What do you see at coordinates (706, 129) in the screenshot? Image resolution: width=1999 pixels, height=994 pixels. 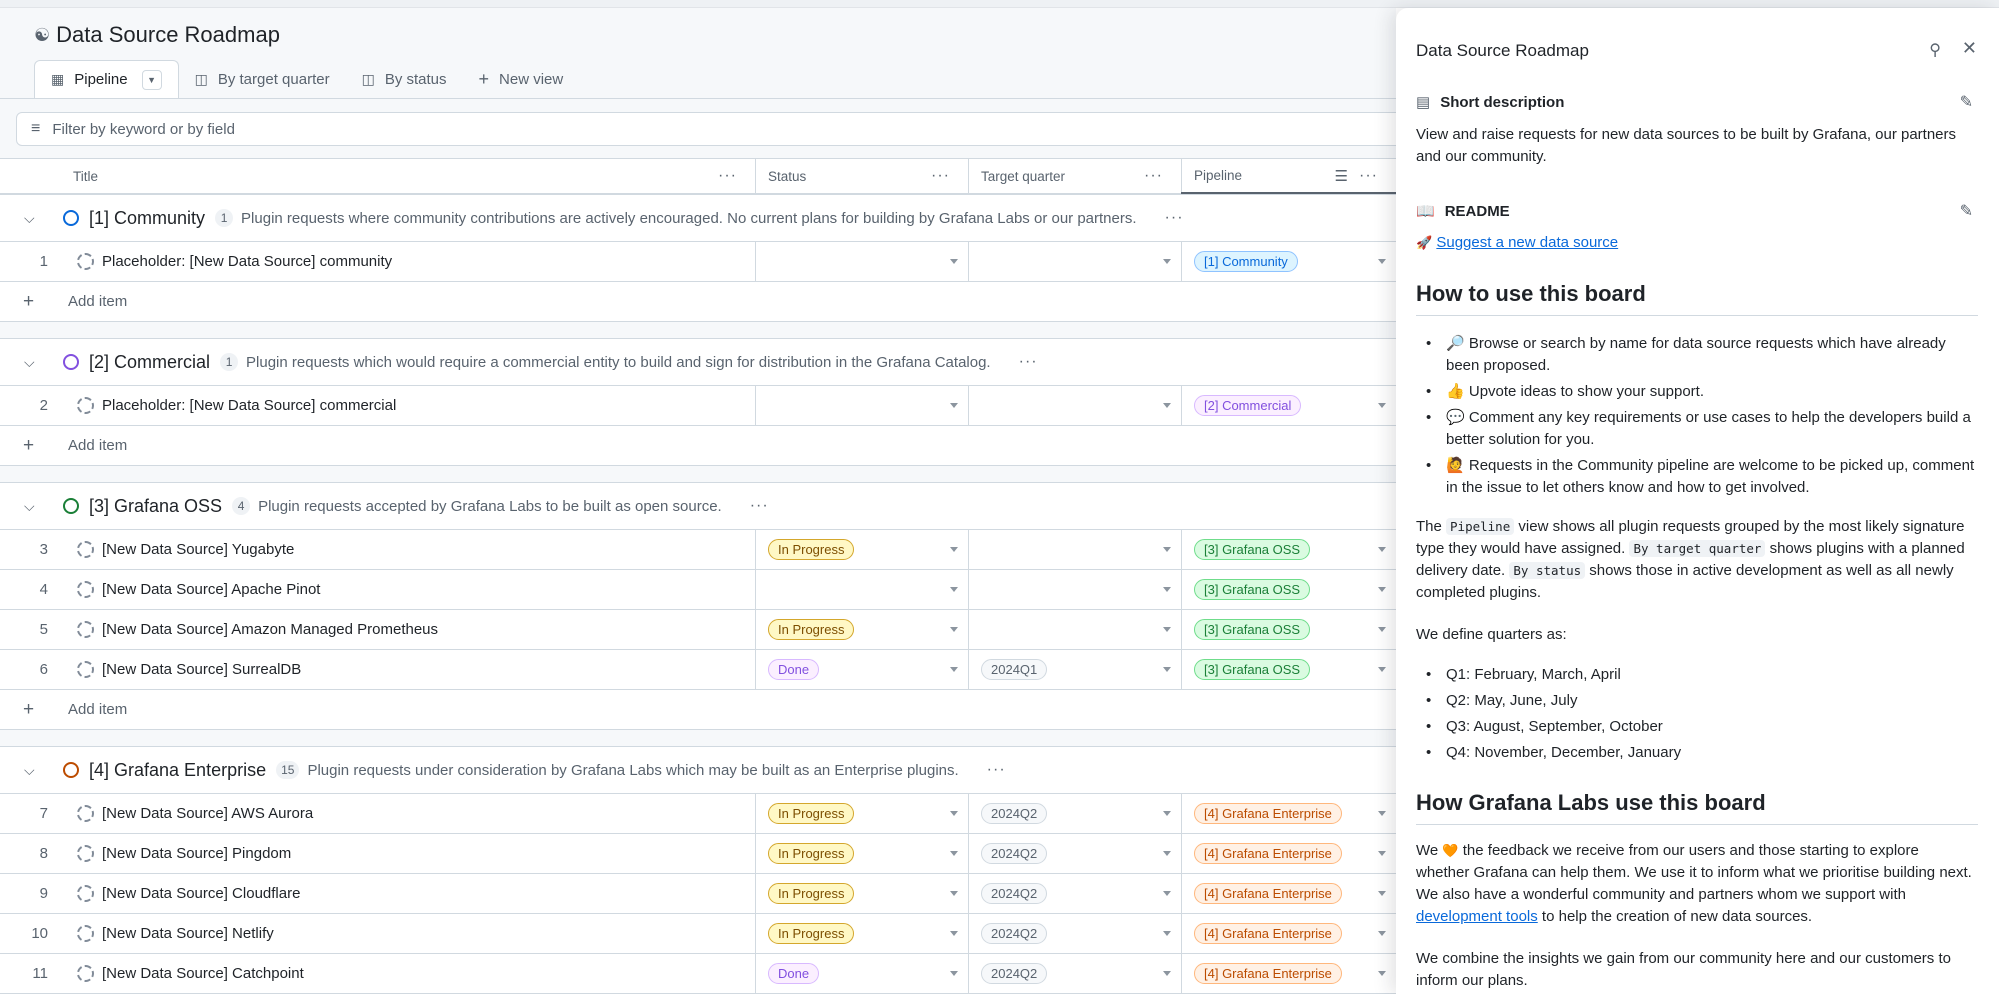 I see `filter-input: ≡ Filter by keyword or by field` at bounding box center [706, 129].